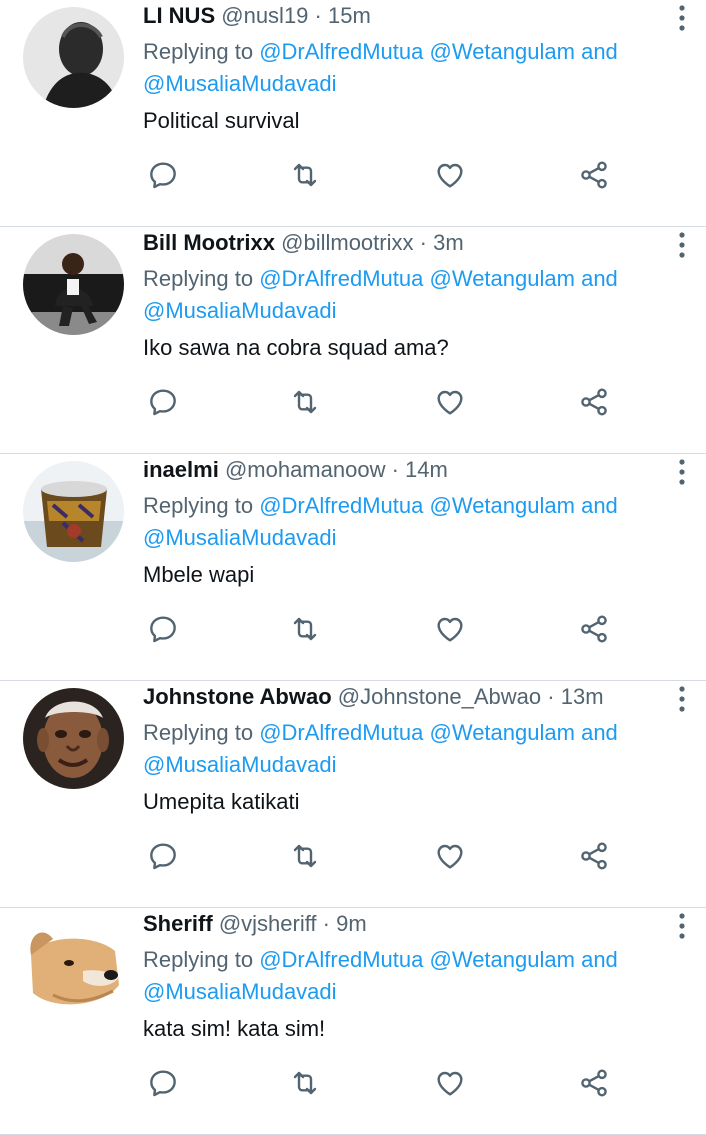  Describe the element at coordinates (351, 923) in the screenshot. I see `timestamp: 9m` at that location.